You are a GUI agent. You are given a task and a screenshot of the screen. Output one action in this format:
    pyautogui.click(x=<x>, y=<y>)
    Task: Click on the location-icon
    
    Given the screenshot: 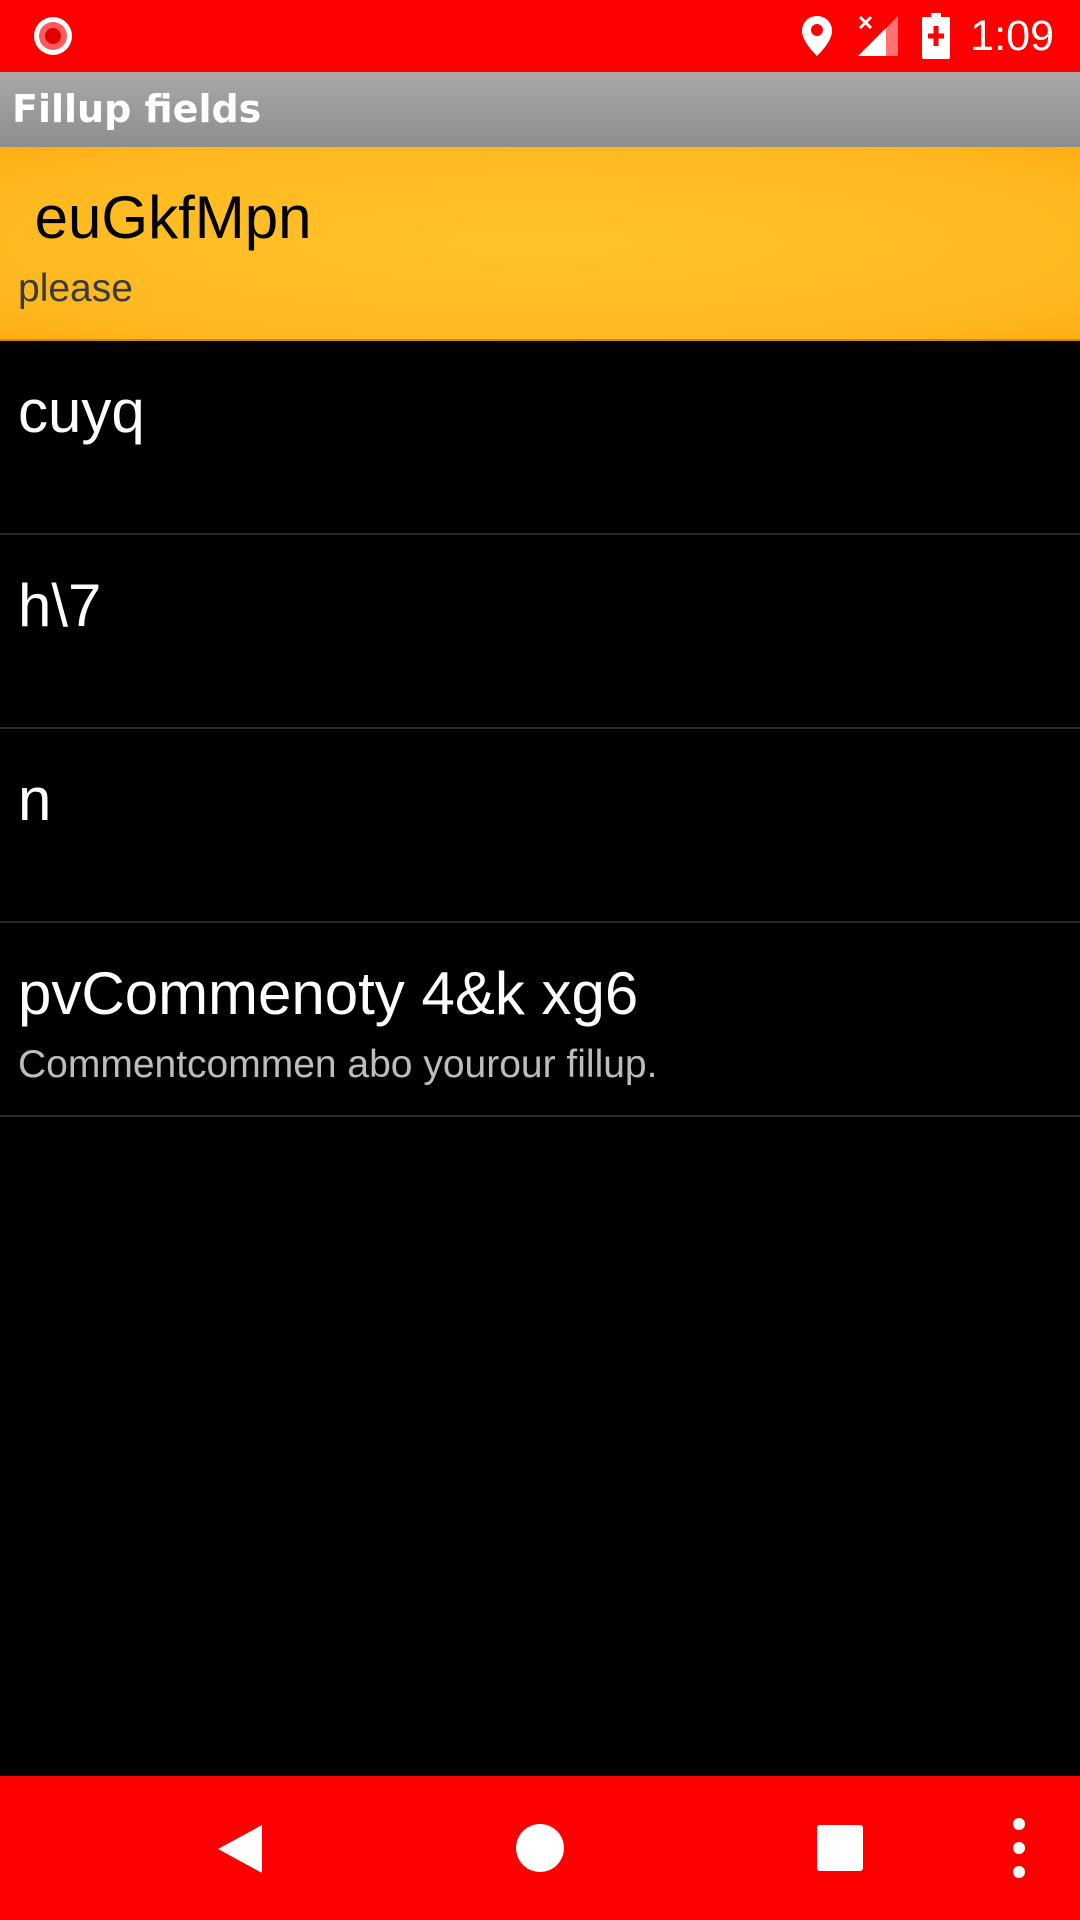 What is the action you would take?
    pyautogui.click(x=817, y=36)
    